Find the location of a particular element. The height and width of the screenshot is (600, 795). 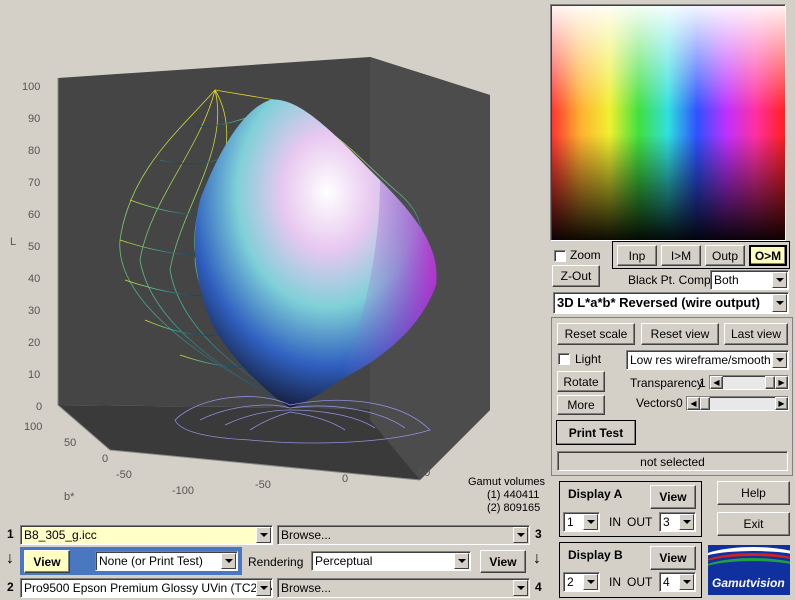

display-a-title: Display A is located at coordinates (595, 494).